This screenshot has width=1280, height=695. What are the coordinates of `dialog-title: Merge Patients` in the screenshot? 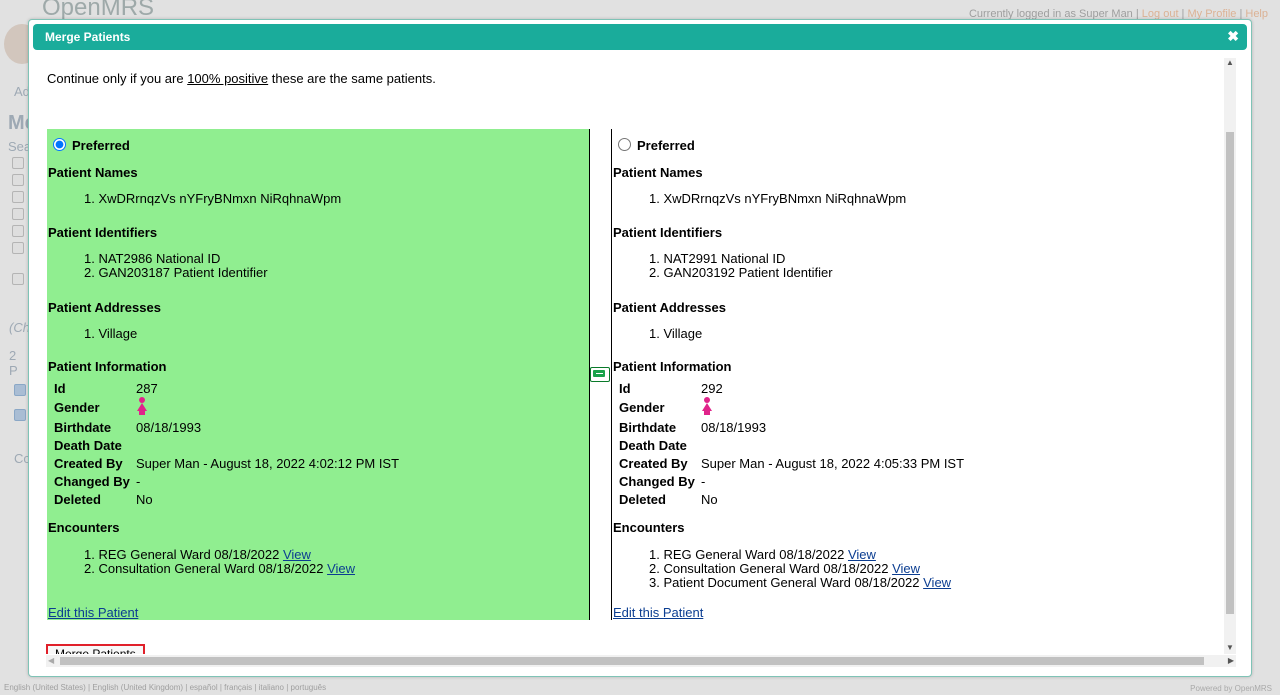 It's located at (88, 37).